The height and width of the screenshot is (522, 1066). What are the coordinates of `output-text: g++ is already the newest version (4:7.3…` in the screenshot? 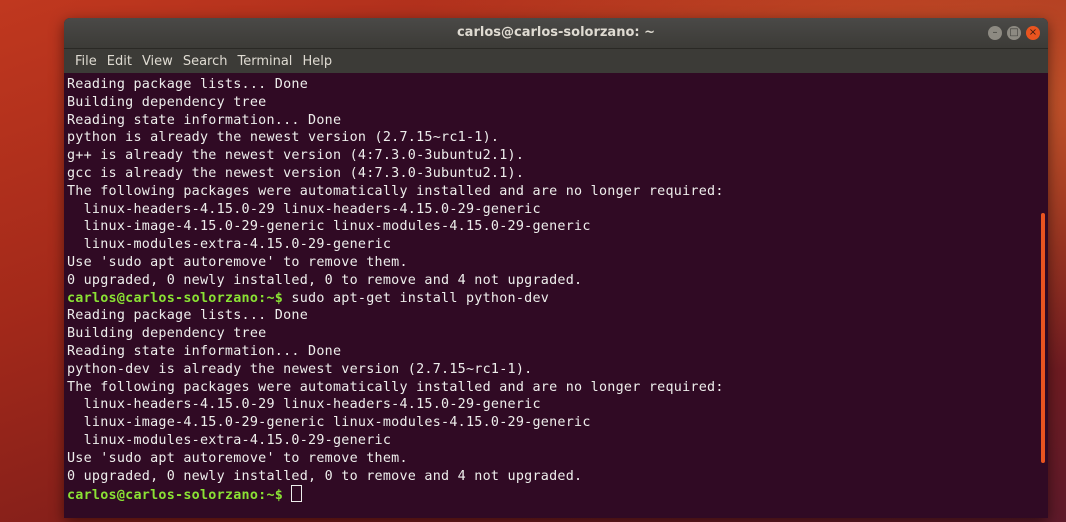 It's located at (296, 156).